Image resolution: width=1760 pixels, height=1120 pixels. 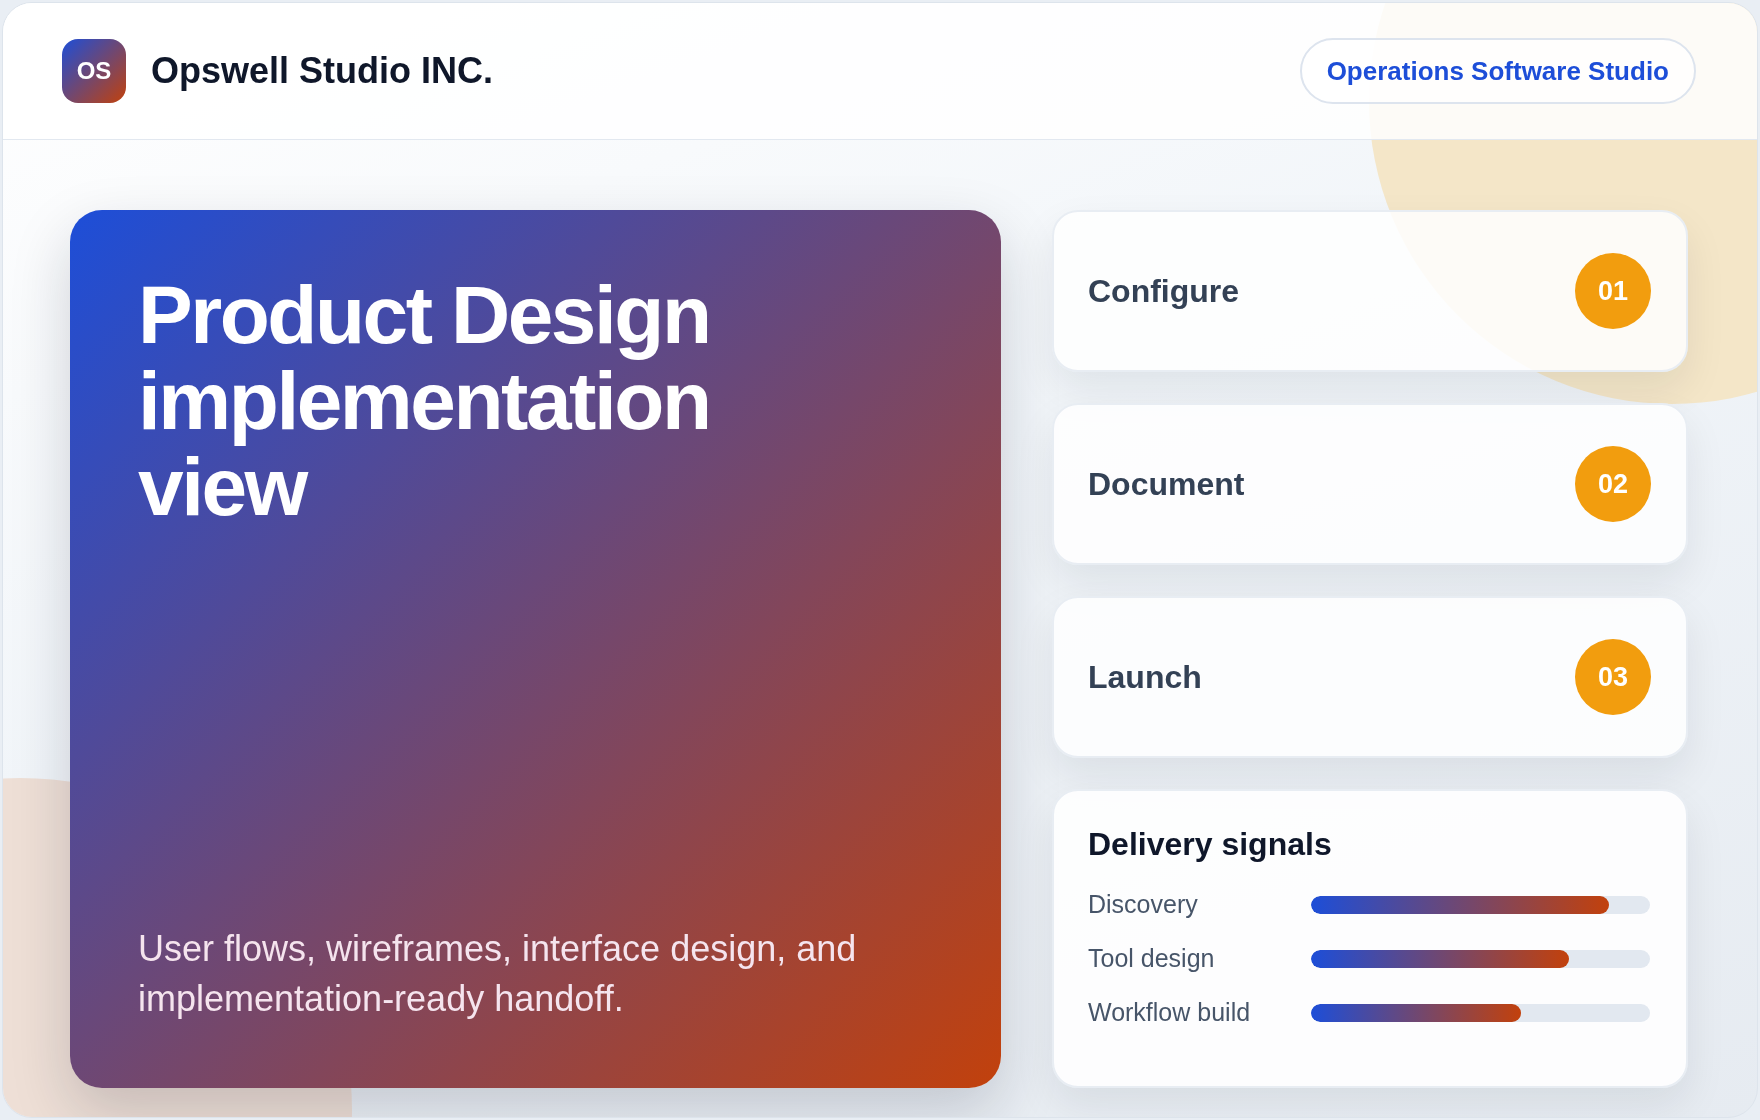 What do you see at coordinates (1164, 291) in the screenshot?
I see `step-label: Configure` at bounding box center [1164, 291].